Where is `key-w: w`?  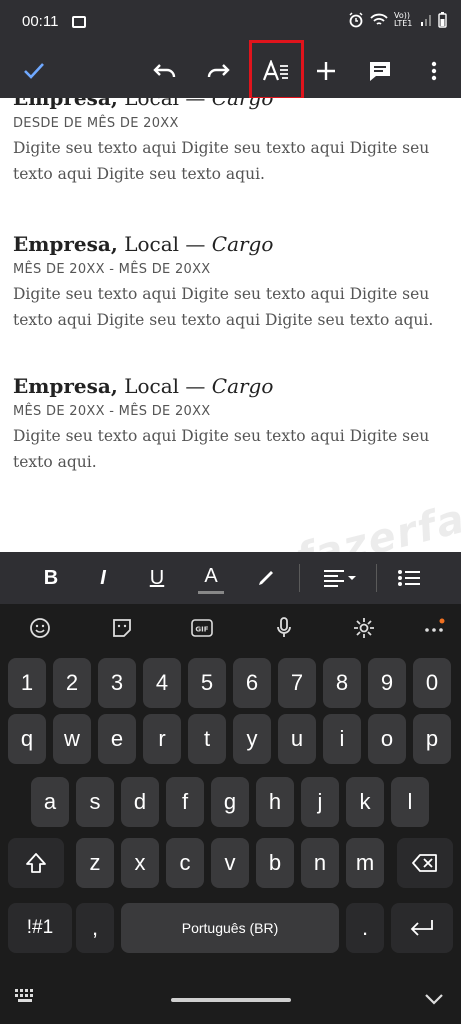
key-w: w is located at coordinates (72, 739).